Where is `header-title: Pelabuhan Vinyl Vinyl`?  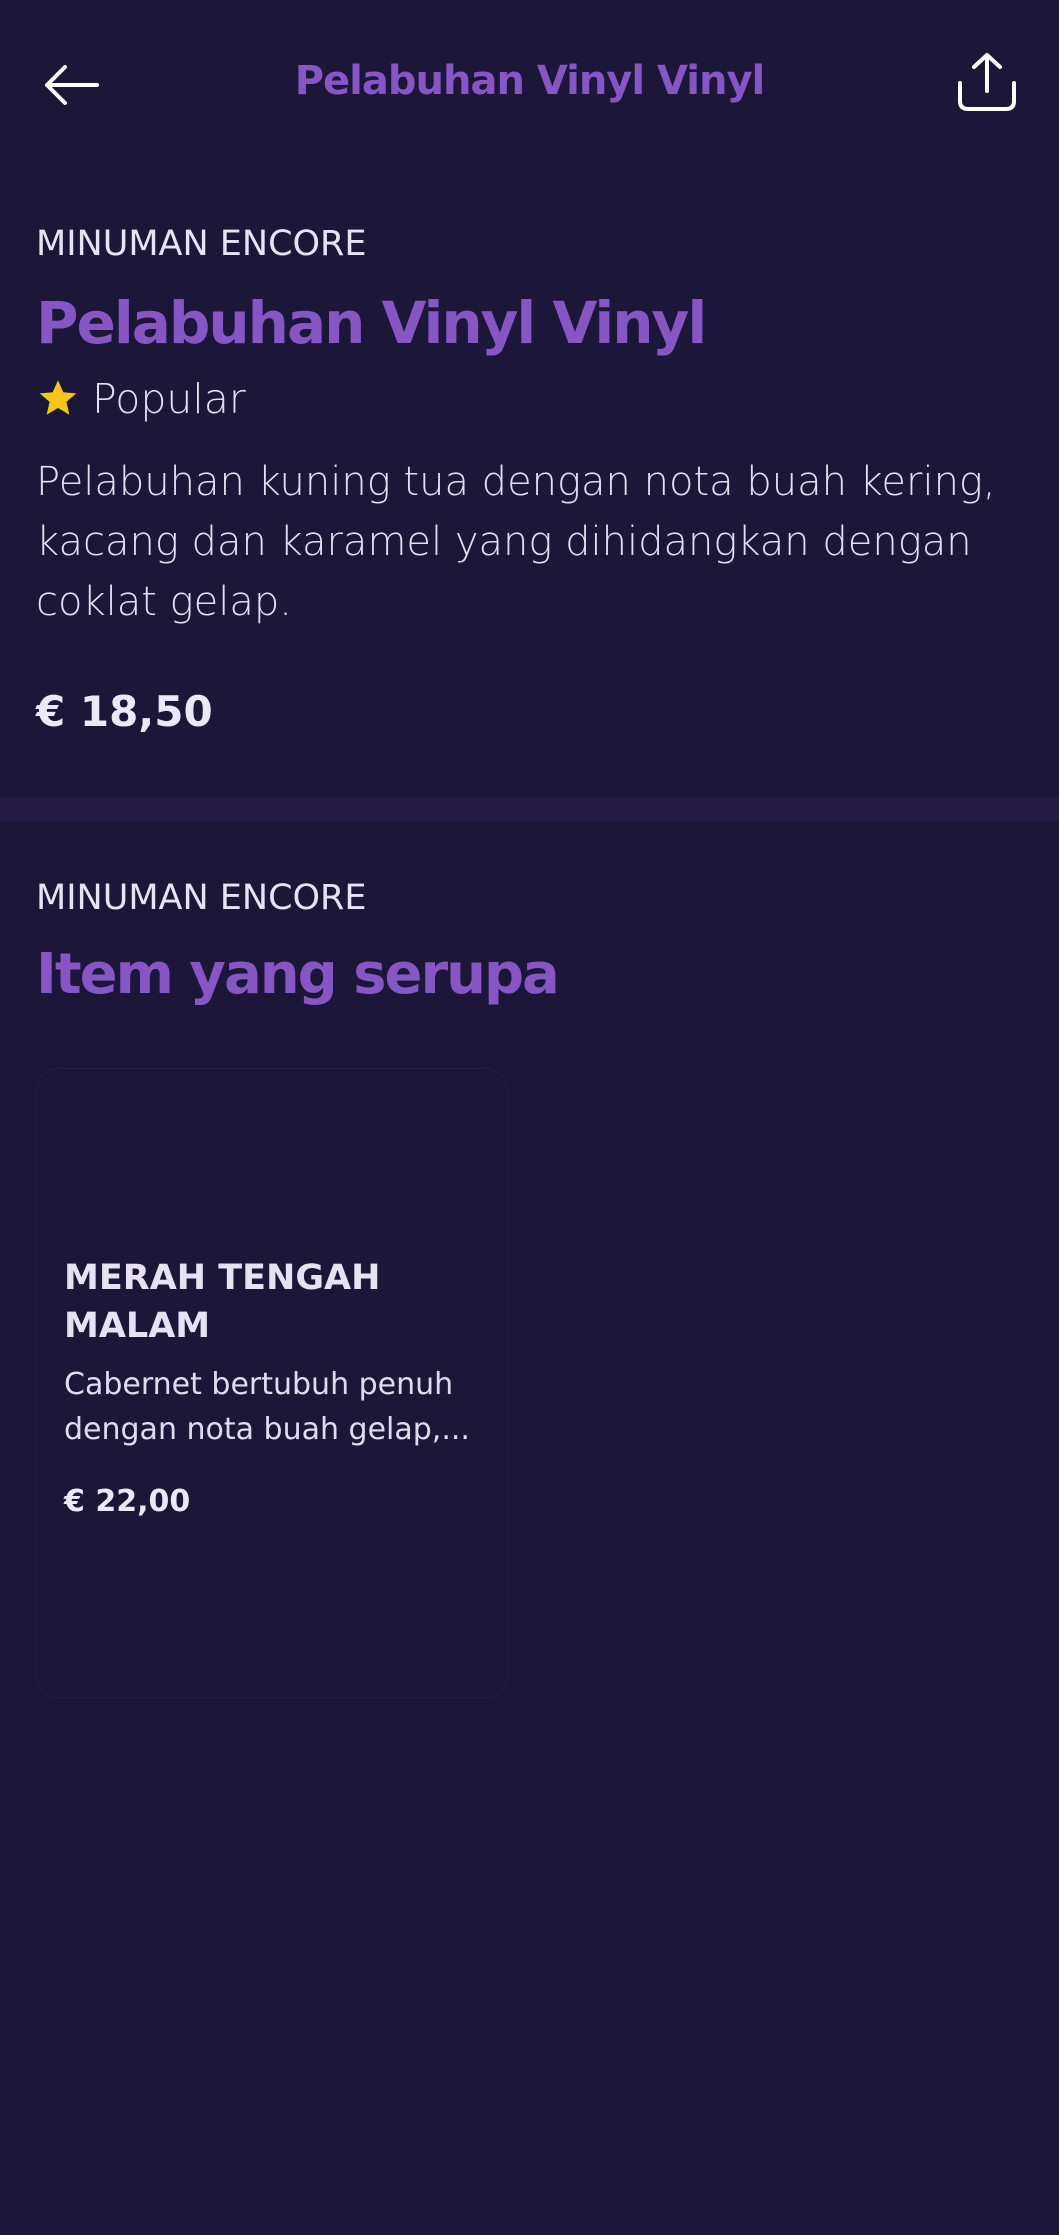 header-title: Pelabuhan Vinyl Vinyl is located at coordinates (530, 81).